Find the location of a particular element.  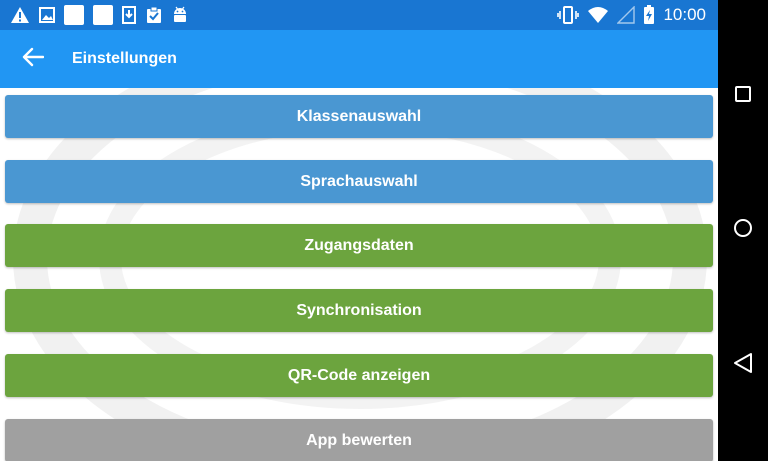

back-icon is located at coordinates (743, 365).